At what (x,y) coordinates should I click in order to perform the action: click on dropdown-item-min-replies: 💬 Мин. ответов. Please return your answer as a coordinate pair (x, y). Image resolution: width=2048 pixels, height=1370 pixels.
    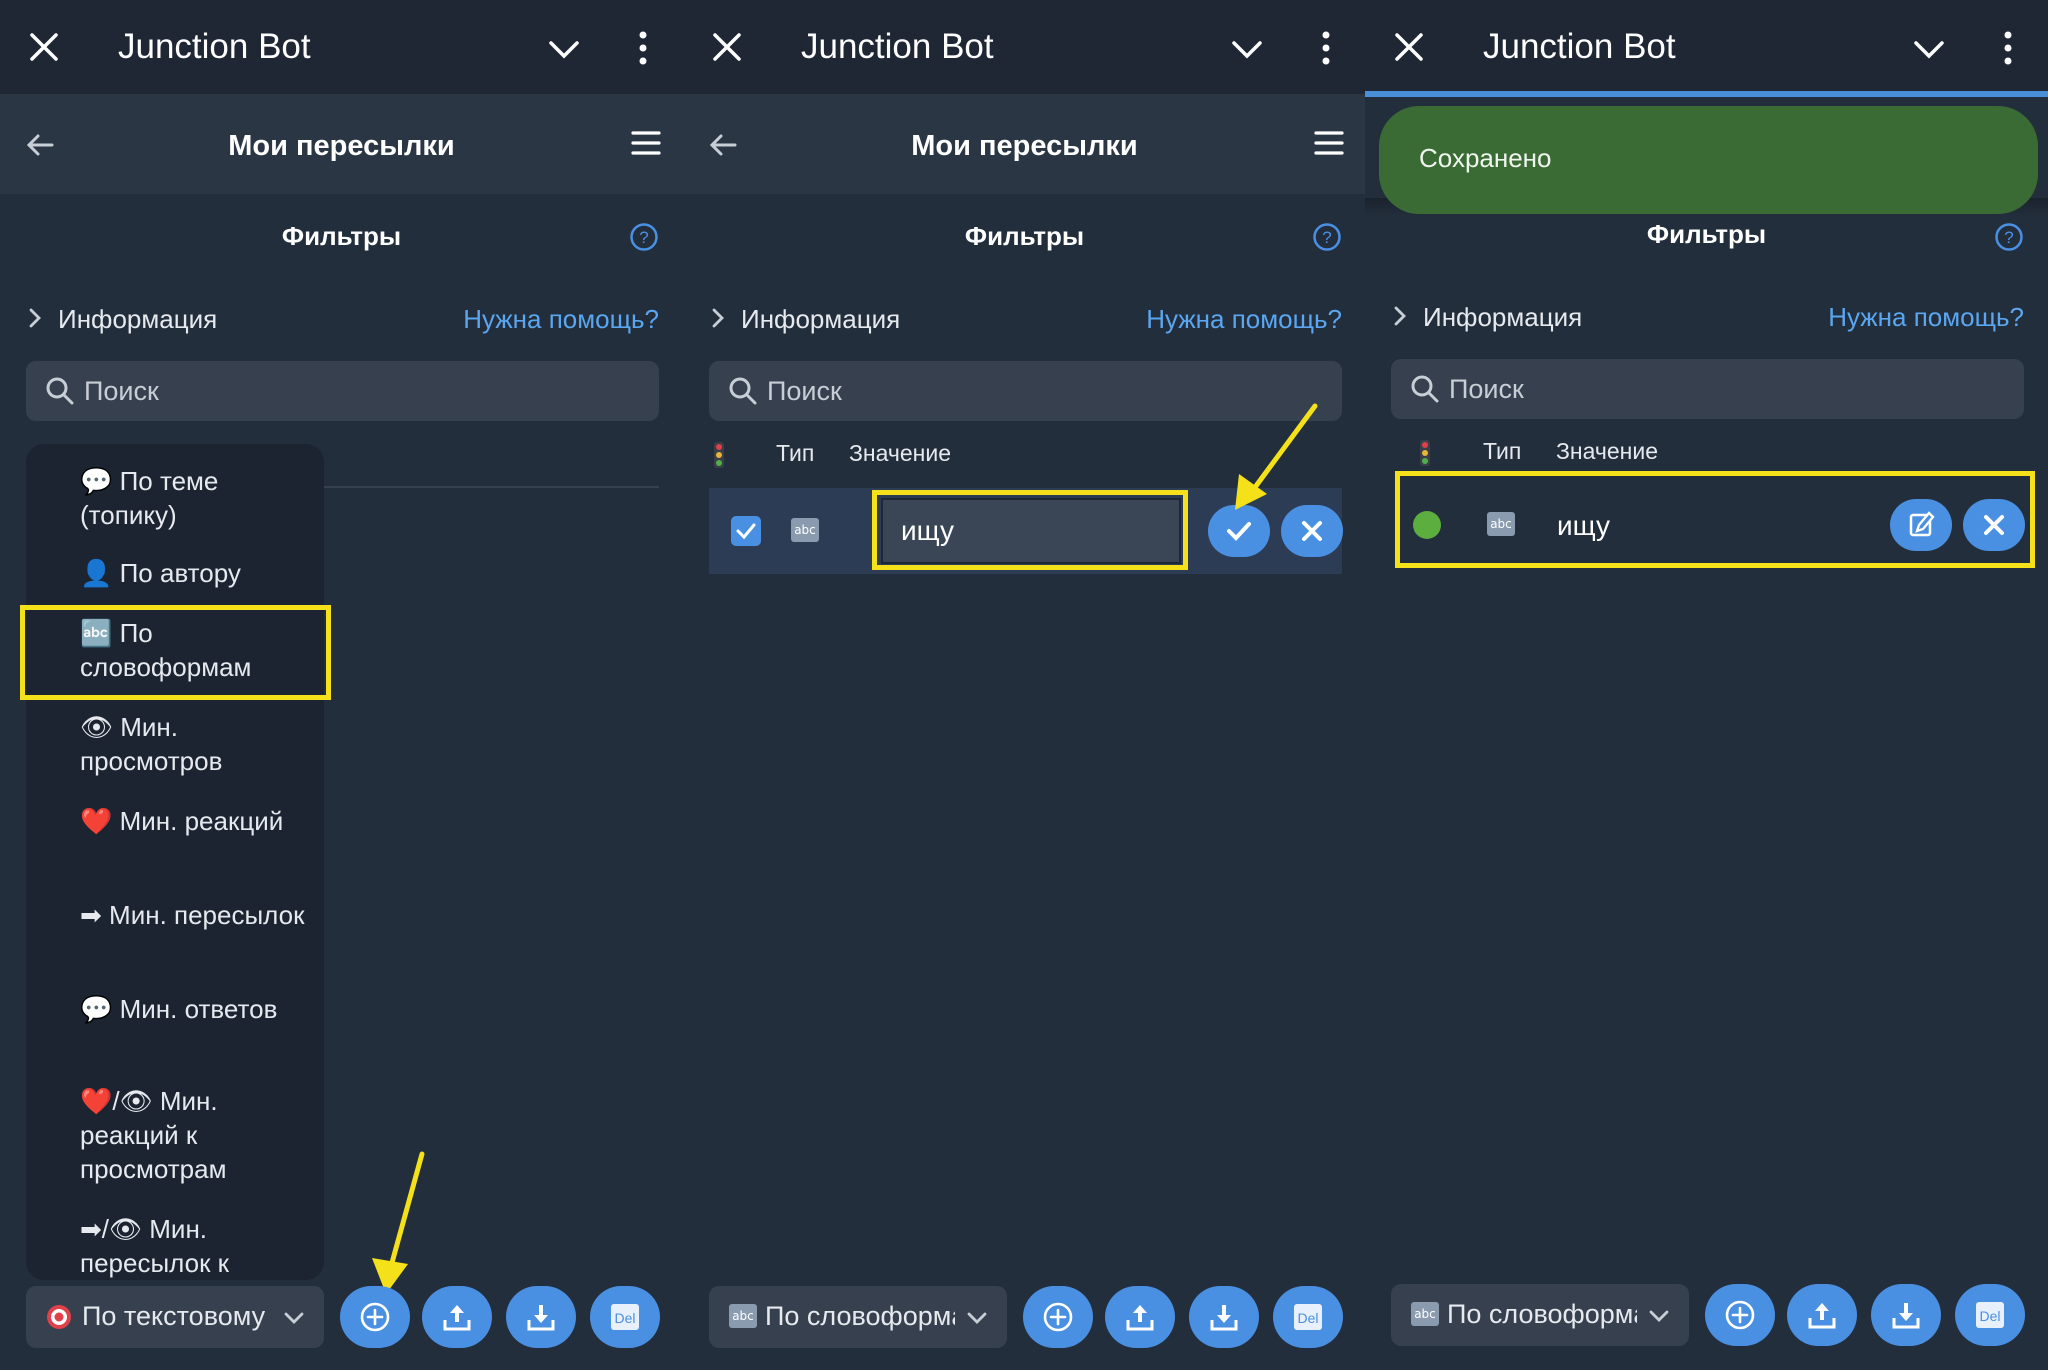
    Looking at the image, I should click on (200, 1009).